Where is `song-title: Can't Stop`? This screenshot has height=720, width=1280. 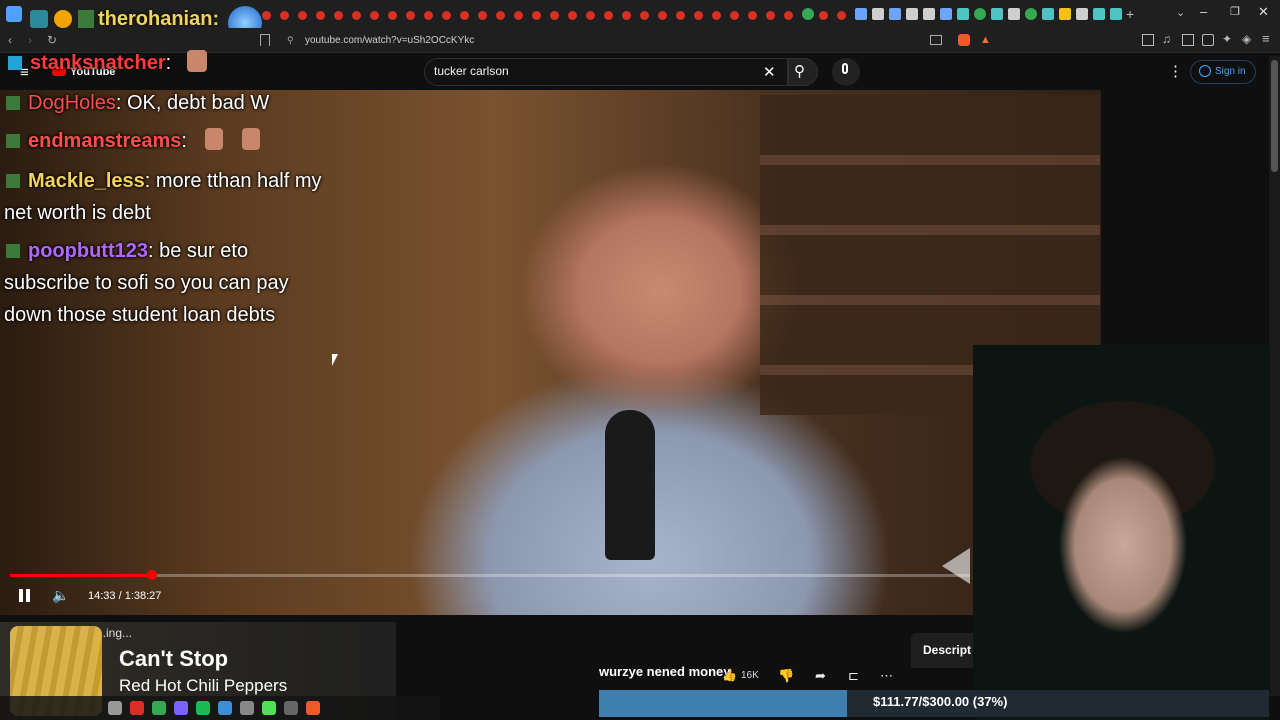
song-title: Can't Stop is located at coordinates (174, 658).